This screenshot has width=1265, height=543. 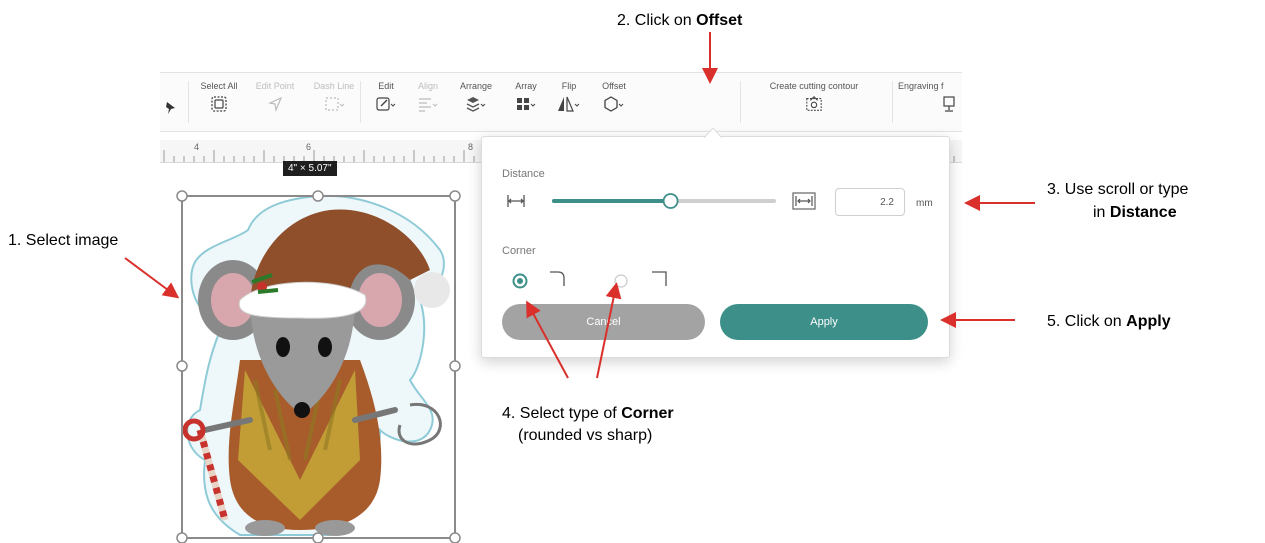 I want to click on corner-label: Corner, so click(x=519, y=251).